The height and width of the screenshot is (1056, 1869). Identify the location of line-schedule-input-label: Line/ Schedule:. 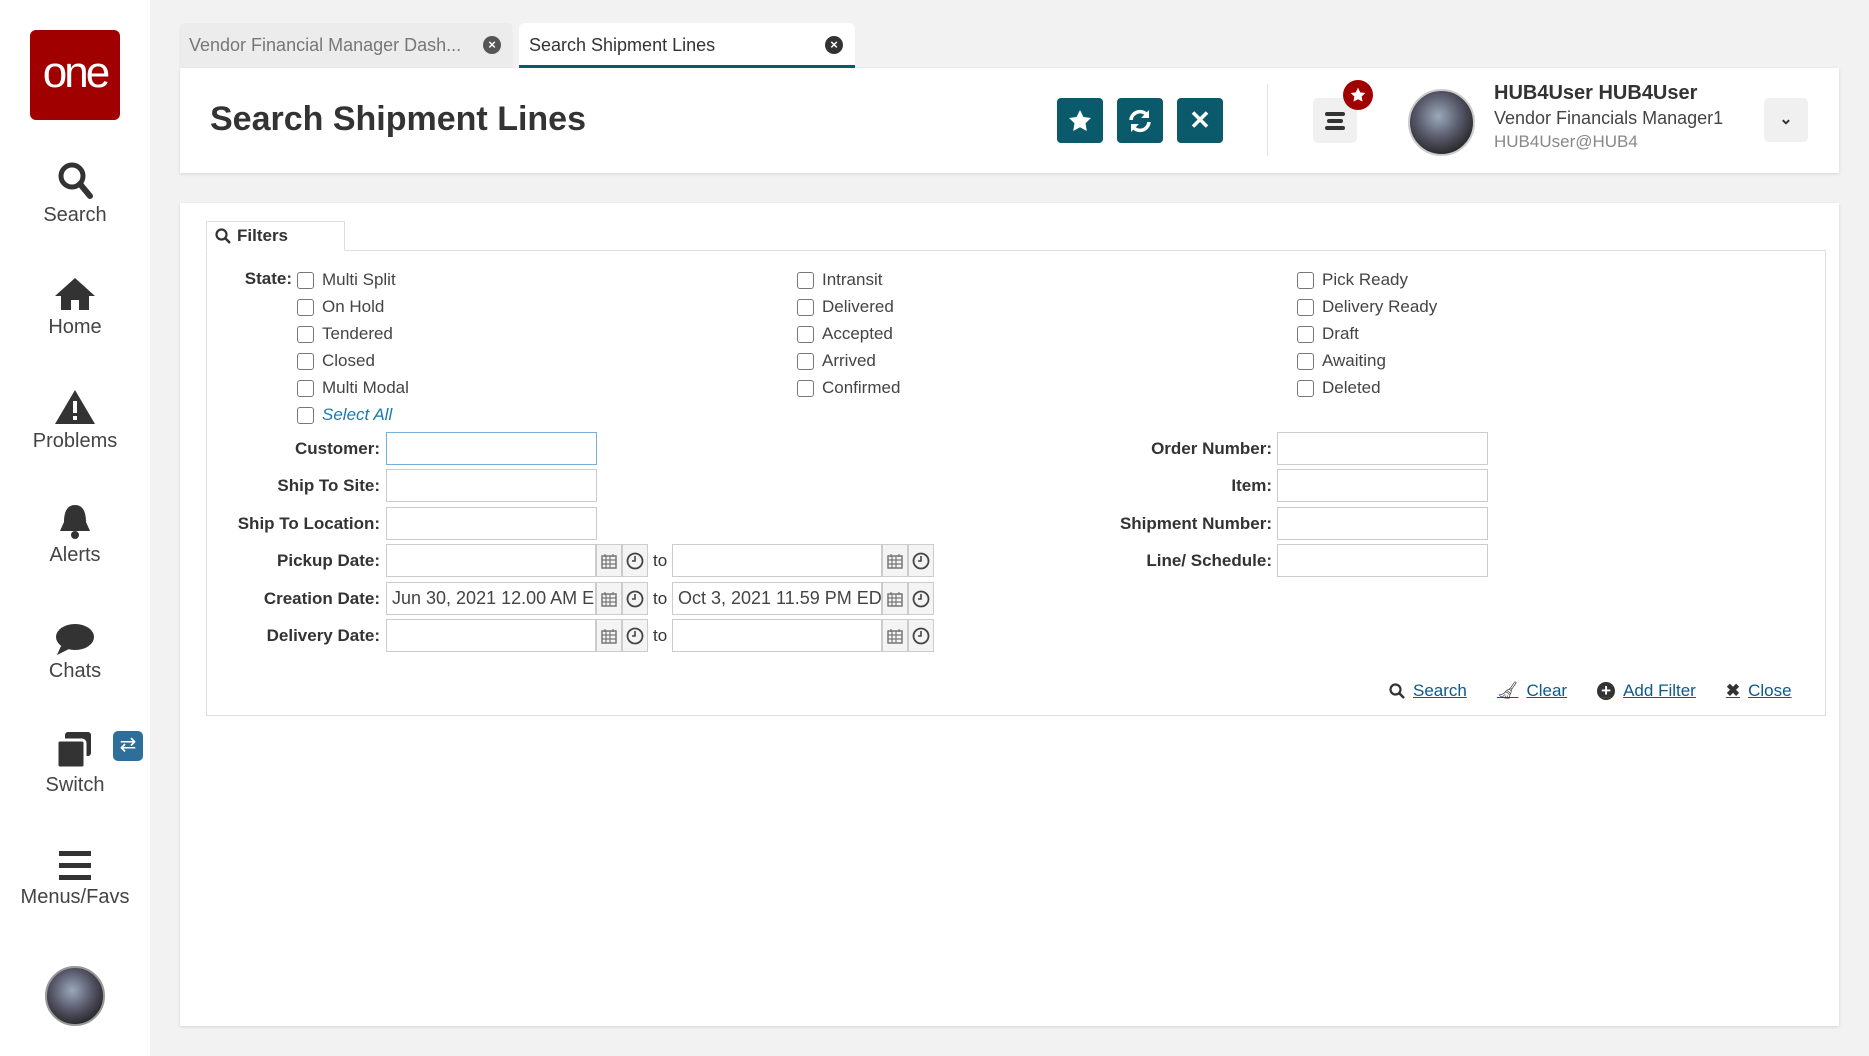
(1209, 560).